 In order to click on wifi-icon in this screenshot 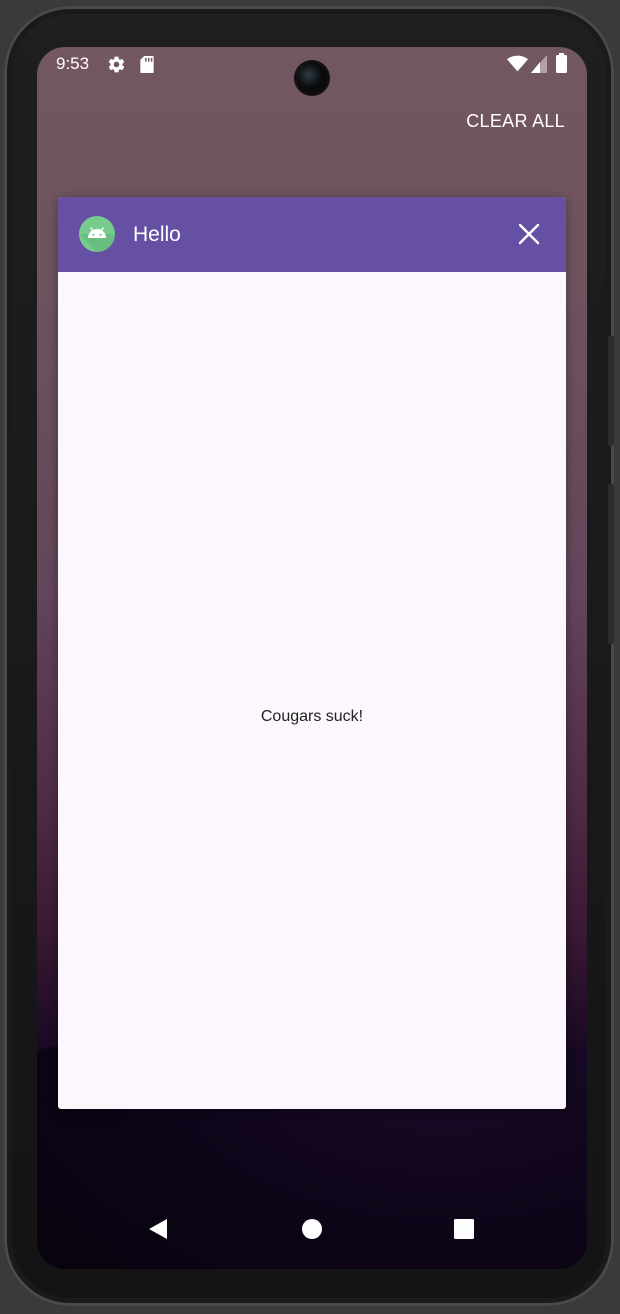, I will do `click(517, 66)`.